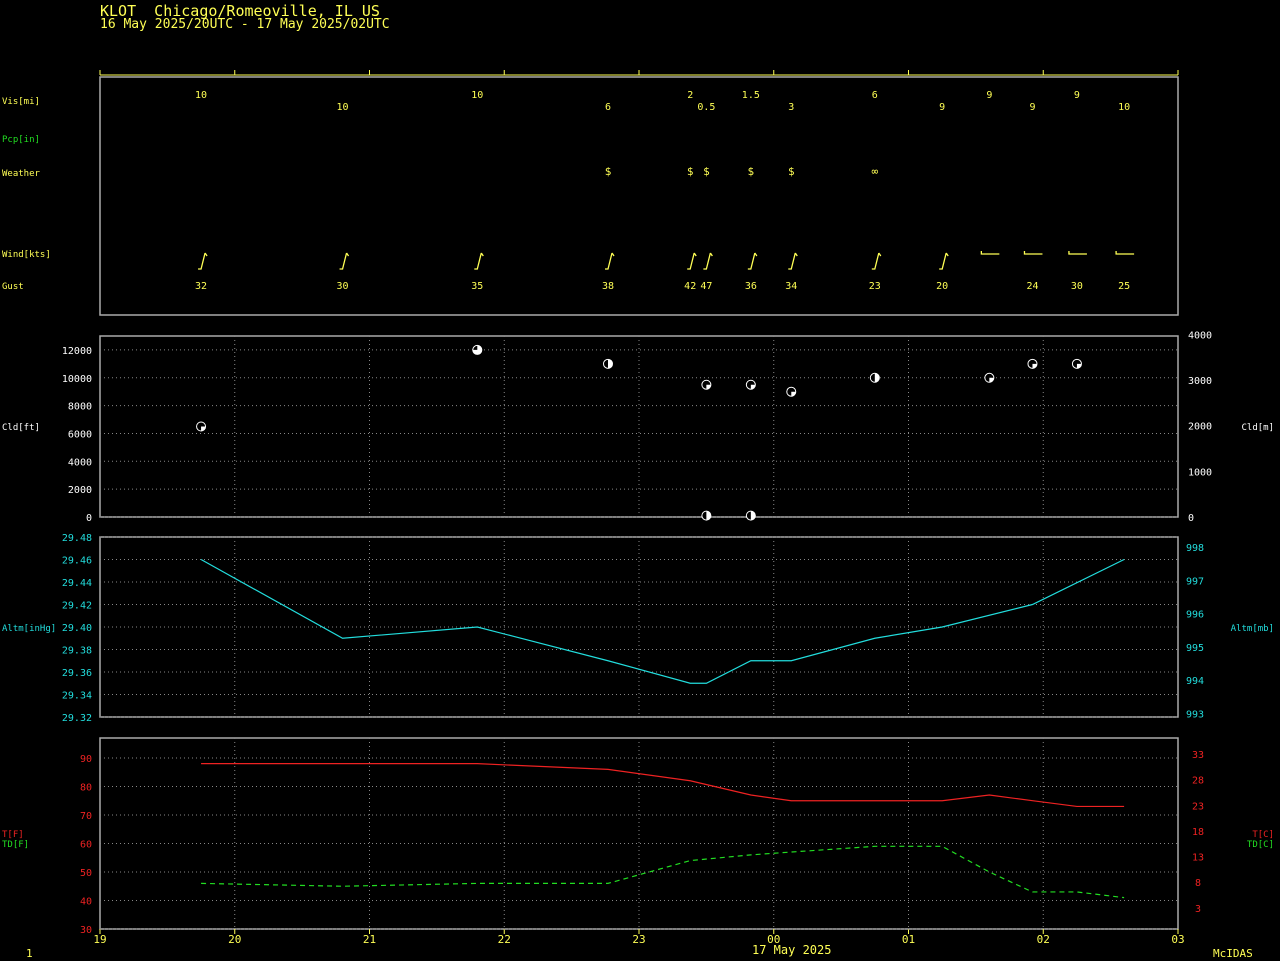 This screenshot has height=961, width=1280. Describe the element at coordinates (663, 785) in the screenshot. I see `temperature-line` at that location.